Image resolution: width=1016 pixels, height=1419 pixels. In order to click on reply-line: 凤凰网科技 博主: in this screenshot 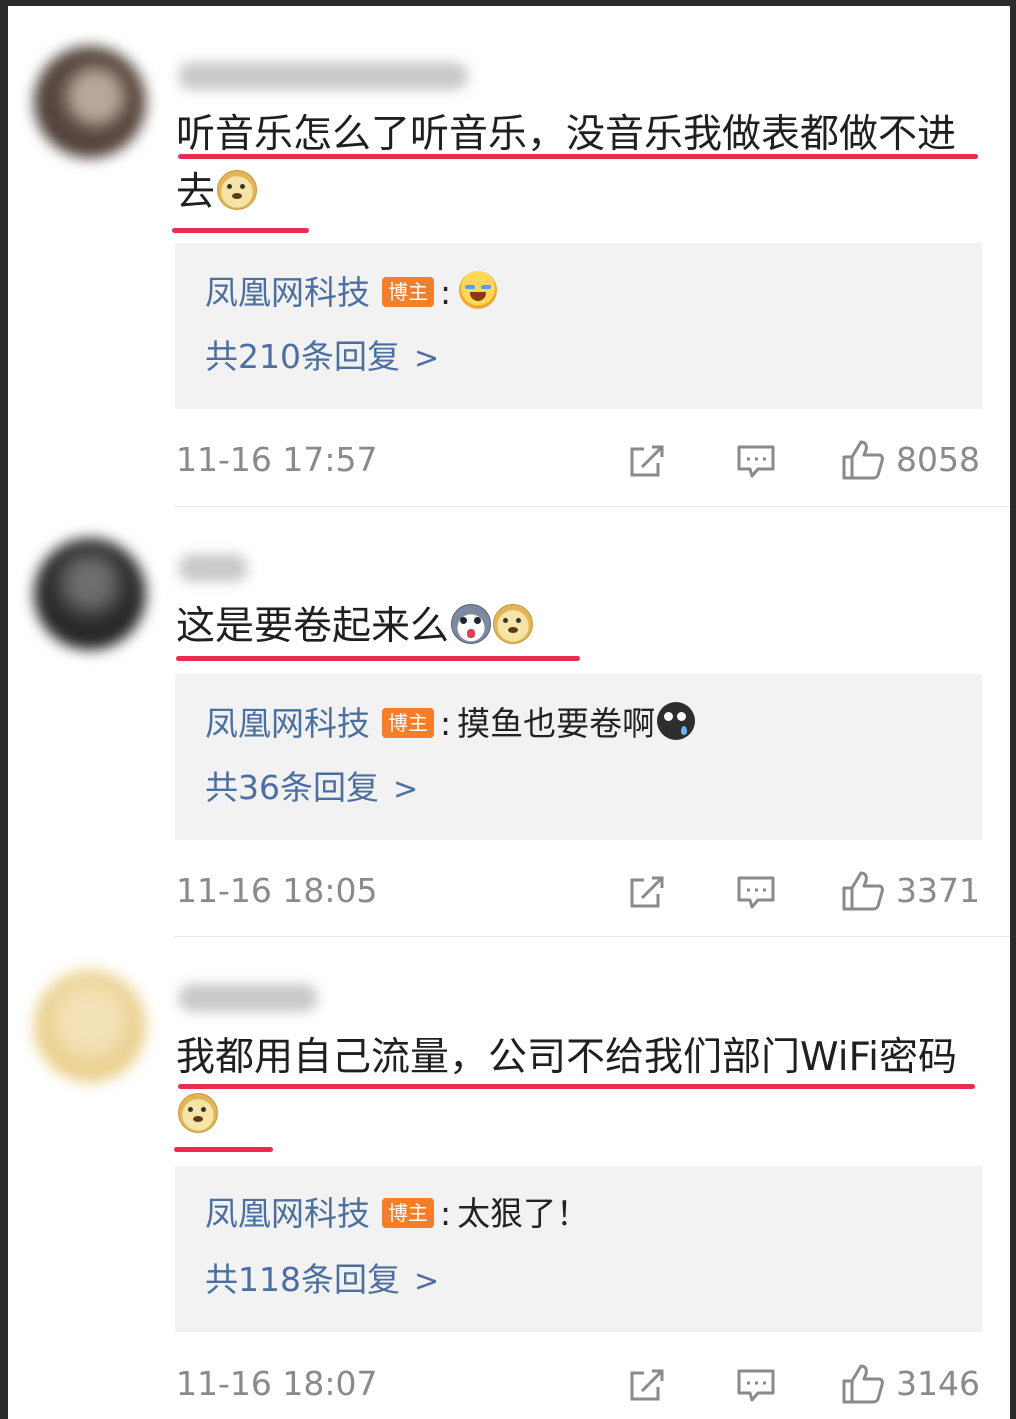, I will do `click(351, 292)`.